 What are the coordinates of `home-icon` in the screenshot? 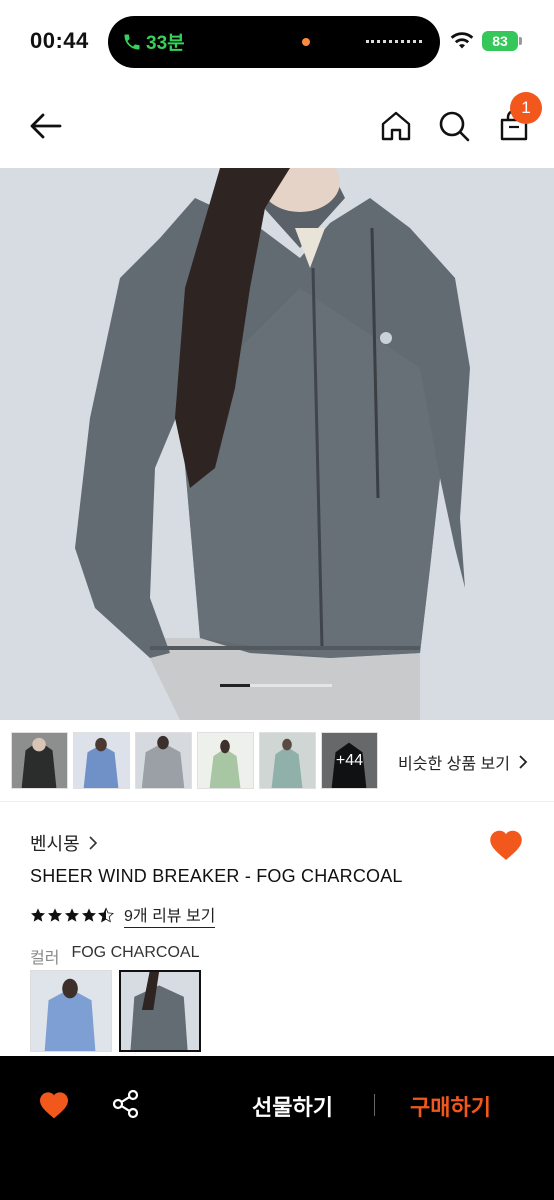 It's located at (396, 126).